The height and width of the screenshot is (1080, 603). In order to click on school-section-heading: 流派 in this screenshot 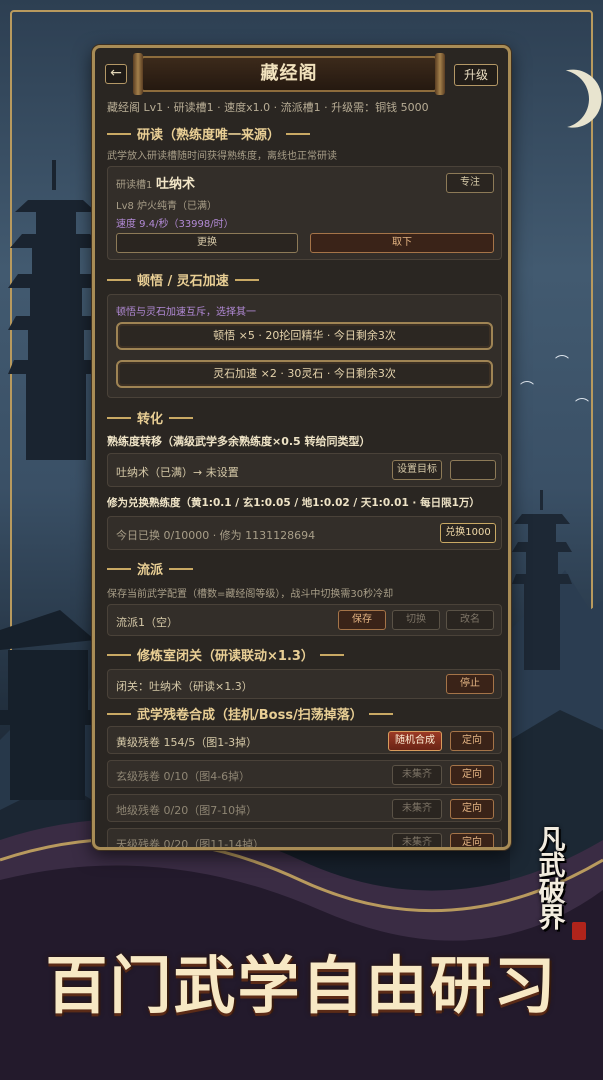, I will do `click(150, 568)`.